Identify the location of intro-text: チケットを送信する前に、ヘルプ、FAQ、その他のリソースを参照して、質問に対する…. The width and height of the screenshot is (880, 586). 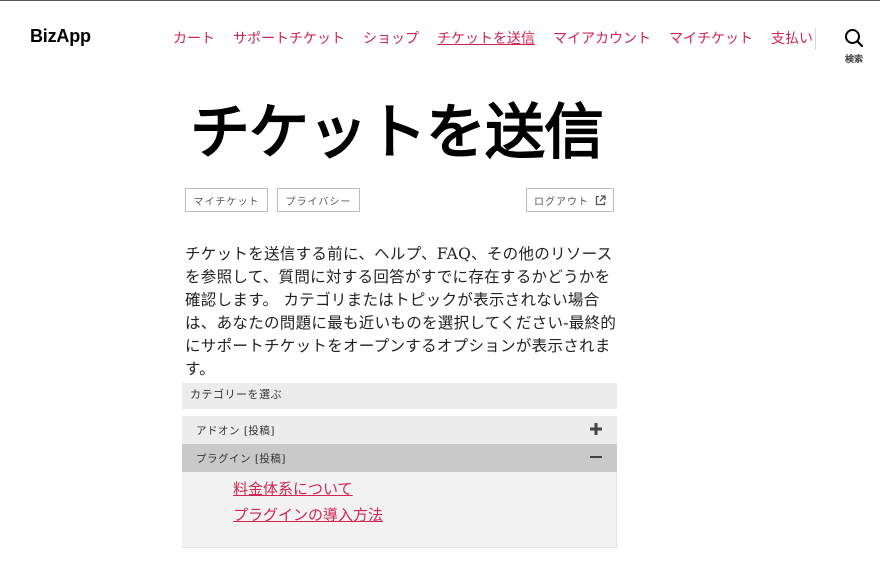
(401, 311).